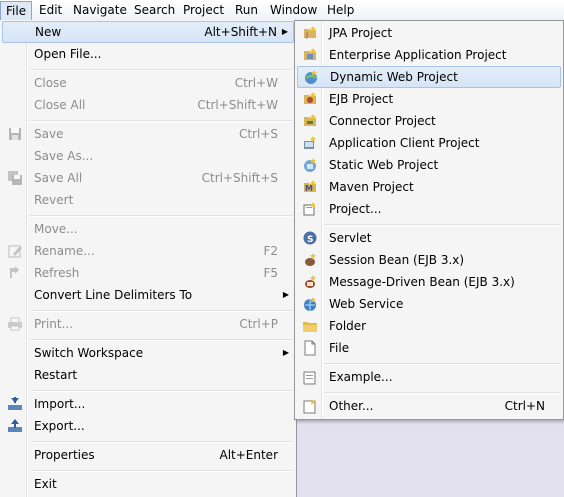 The width and height of the screenshot is (564, 497). Describe the element at coordinates (310, 260) in the screenshot. I see `session-bean-icon` at that location.